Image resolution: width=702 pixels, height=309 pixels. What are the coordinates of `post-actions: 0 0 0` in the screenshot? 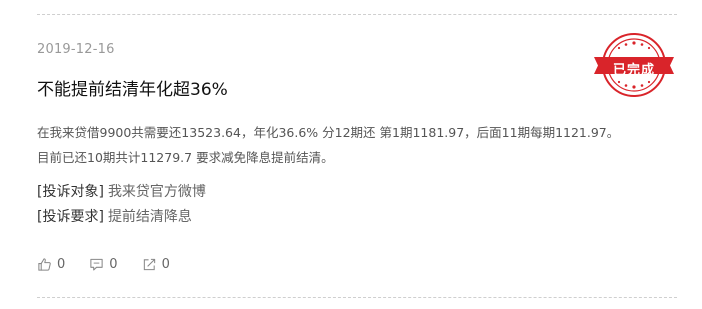 It's located at (115, 264).